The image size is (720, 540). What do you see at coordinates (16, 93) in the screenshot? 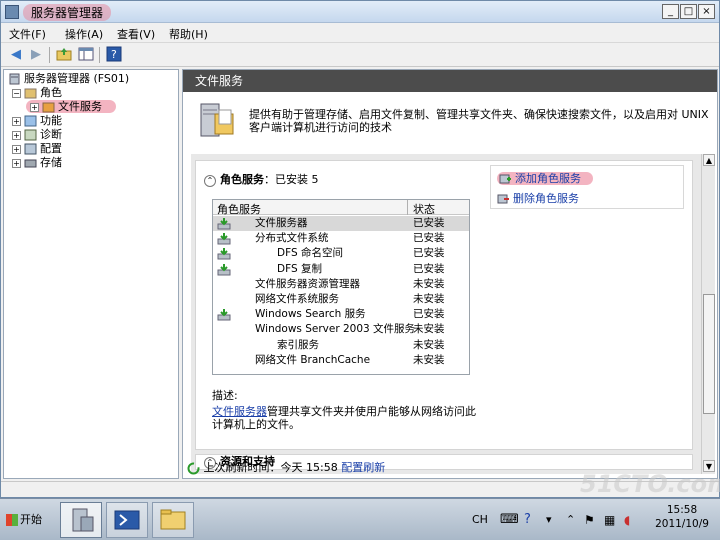
I see `collapse-icon: −` at bounding box center [16, 93].